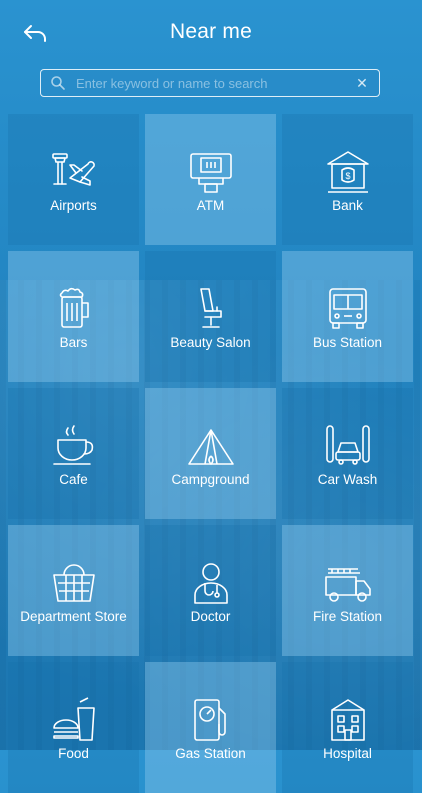  Describe the element at coordinates (210, 583) in the screenshot. I see `doctor-icon` at that location.